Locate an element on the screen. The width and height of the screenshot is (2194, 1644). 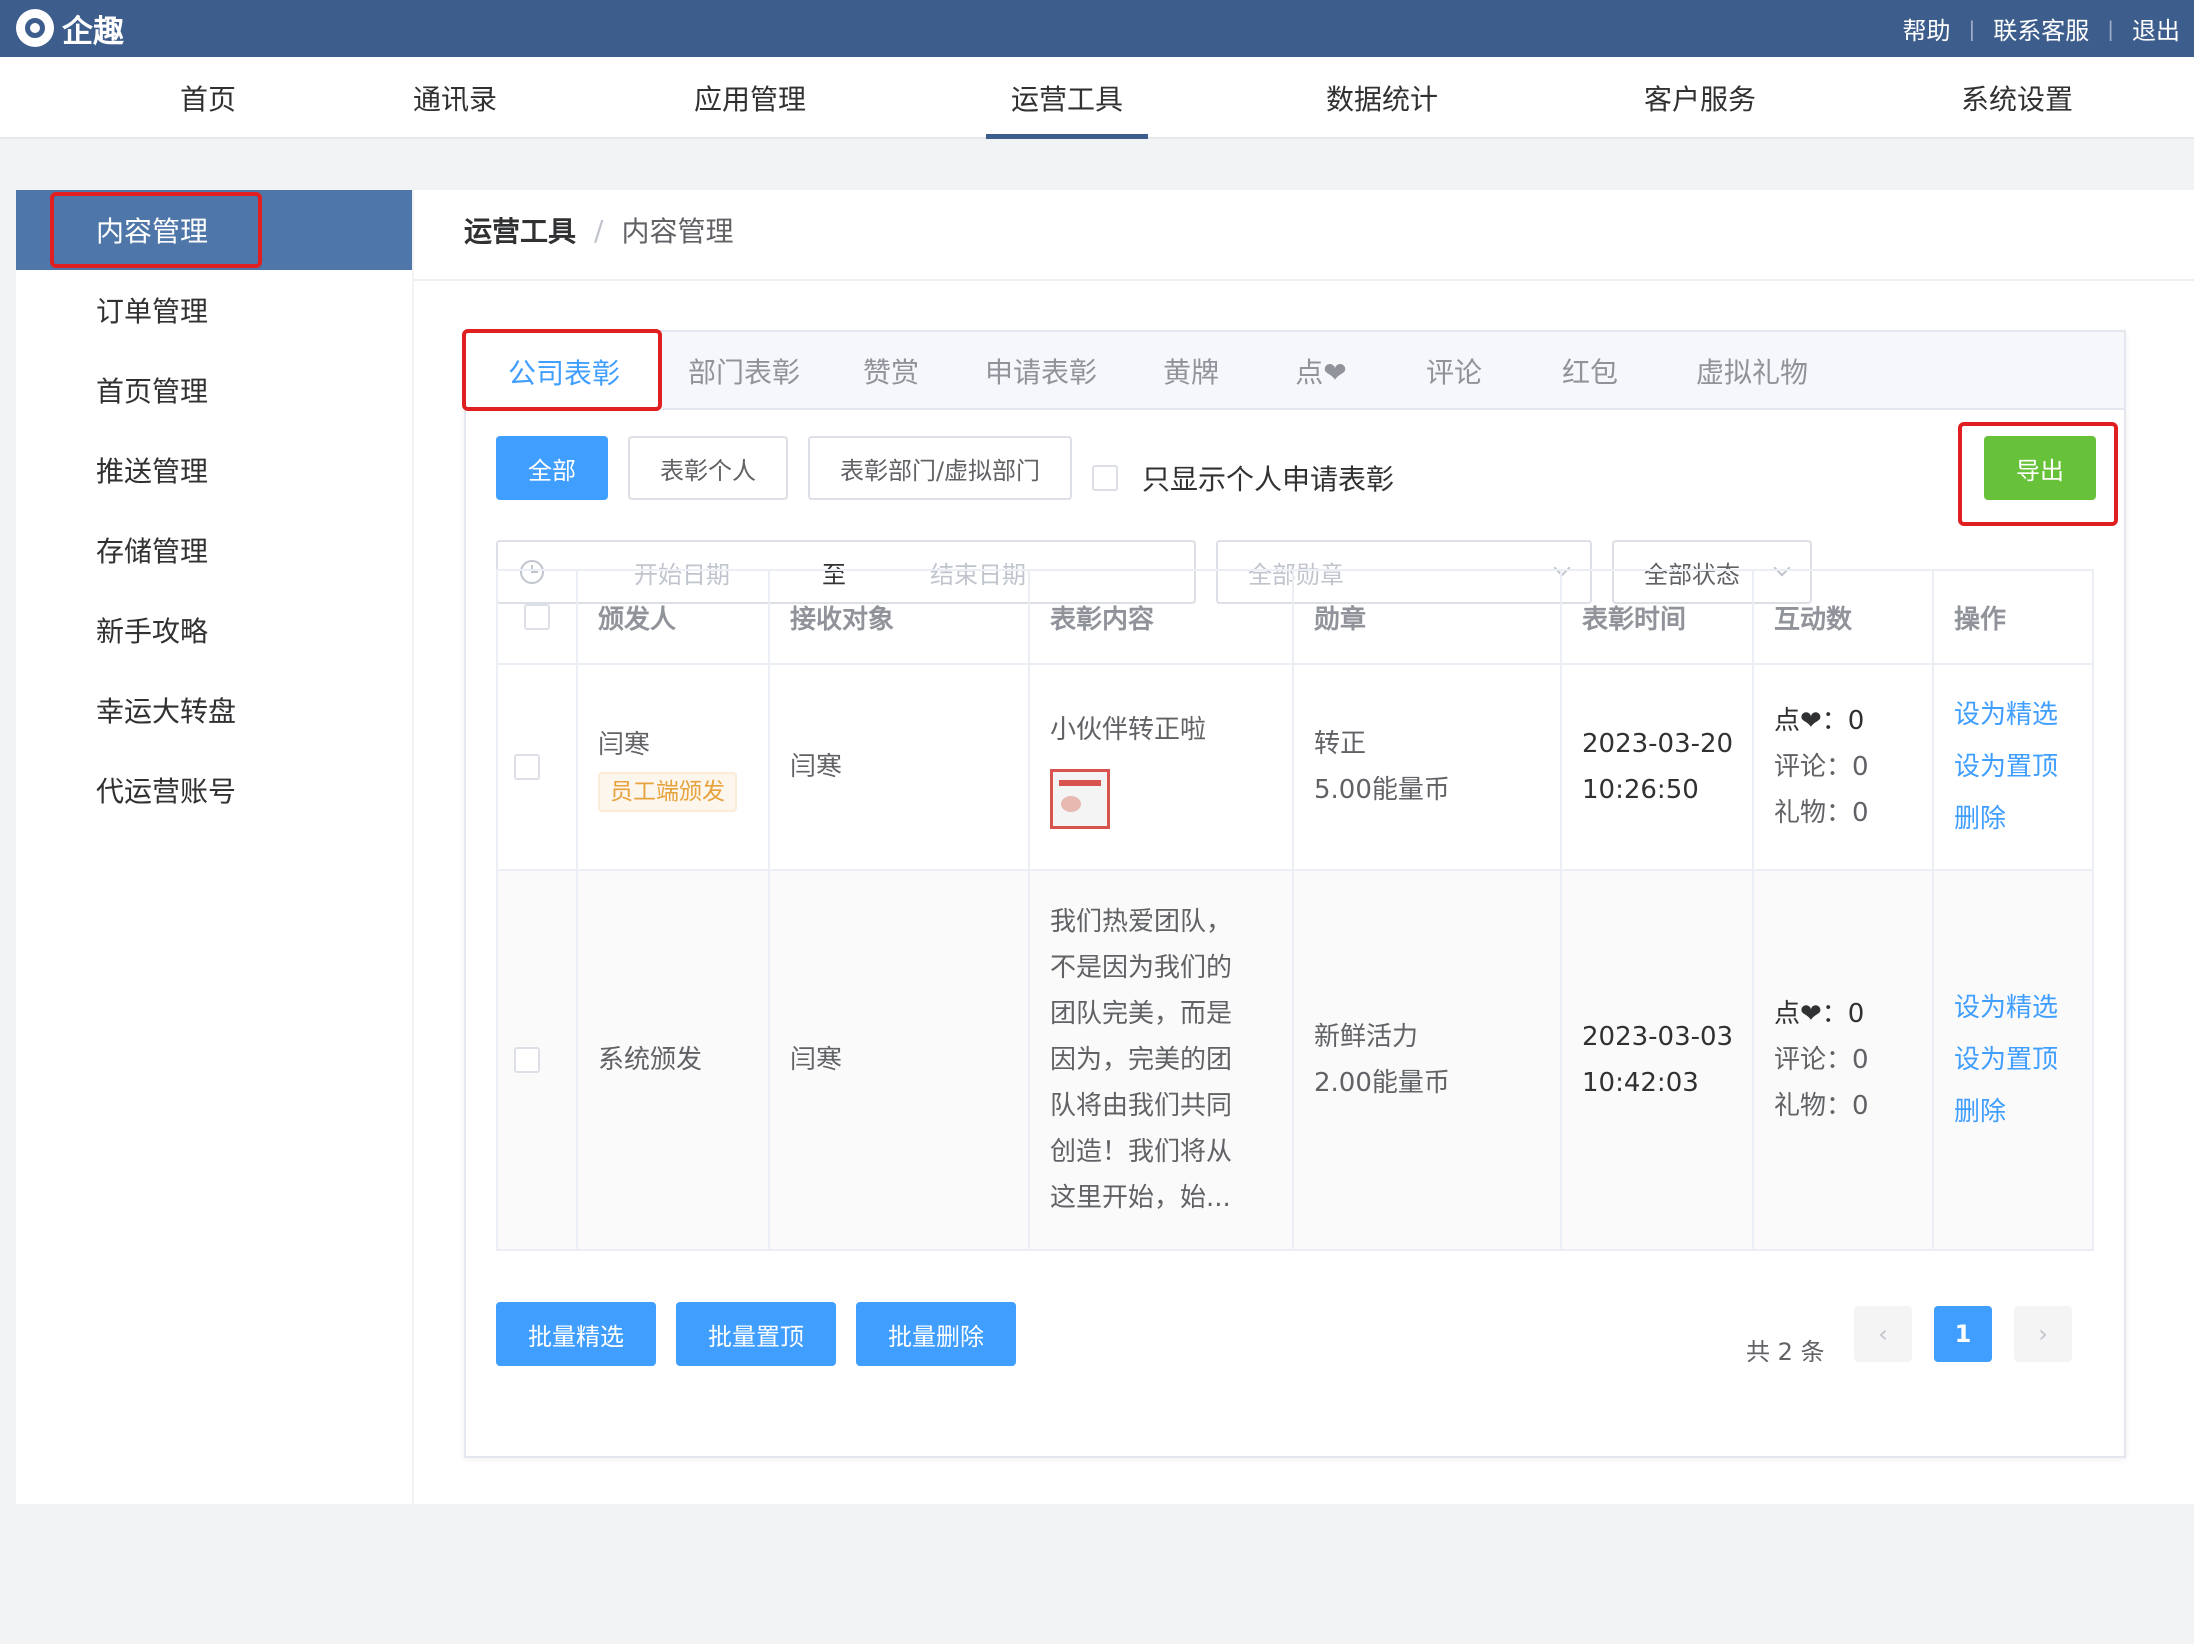
column-header: 勋章 is located at coordinates (1428, 618).